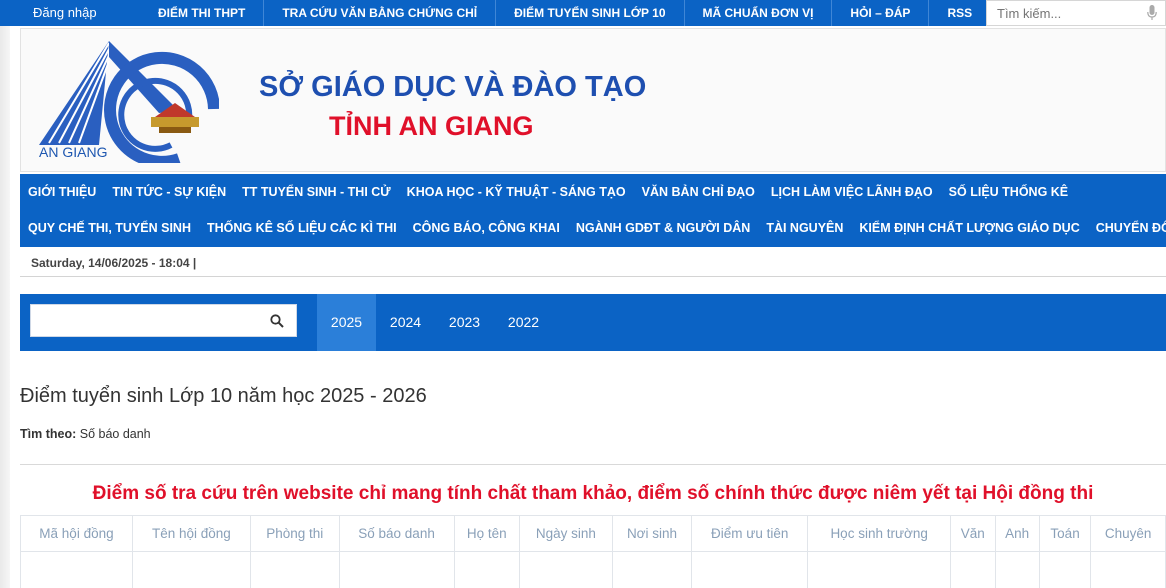 This screenshot has width=1166, height=588. I want to click on top-search-input, so click(1062, 13).